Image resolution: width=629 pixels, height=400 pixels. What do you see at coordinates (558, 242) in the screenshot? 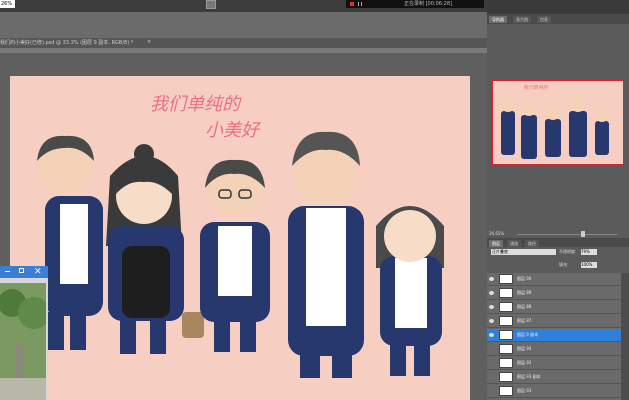
I see `layers-tabs: 图层 通道 路径` at bounding box center [558, 242].